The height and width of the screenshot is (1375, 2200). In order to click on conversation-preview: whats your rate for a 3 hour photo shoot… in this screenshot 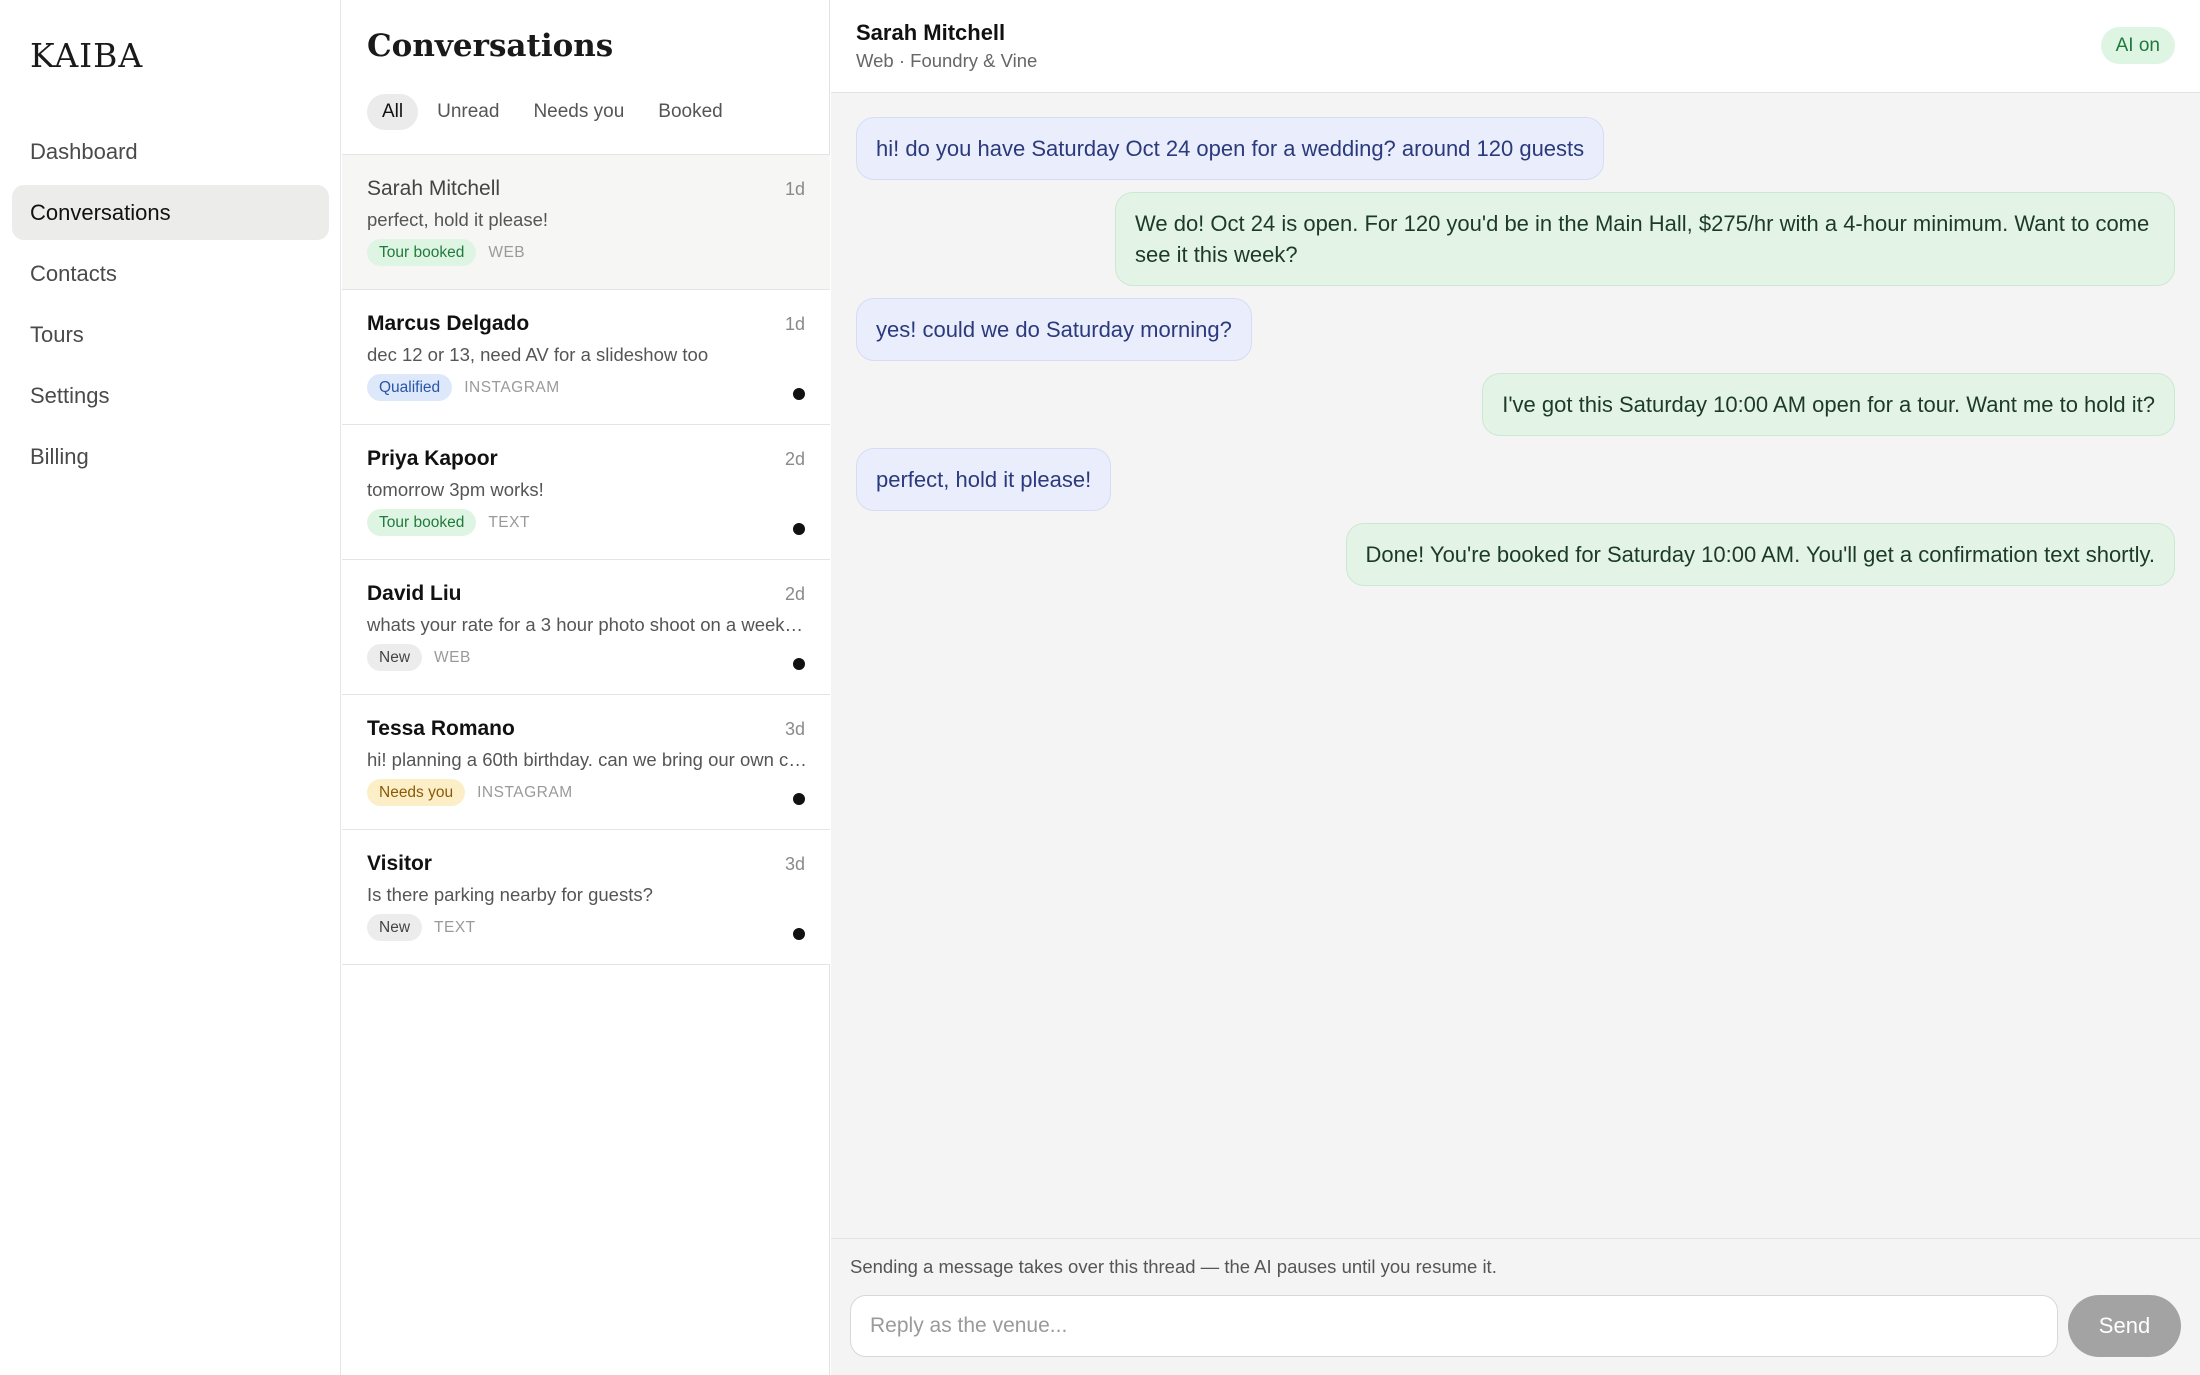, I will do `click(587, 624)`.